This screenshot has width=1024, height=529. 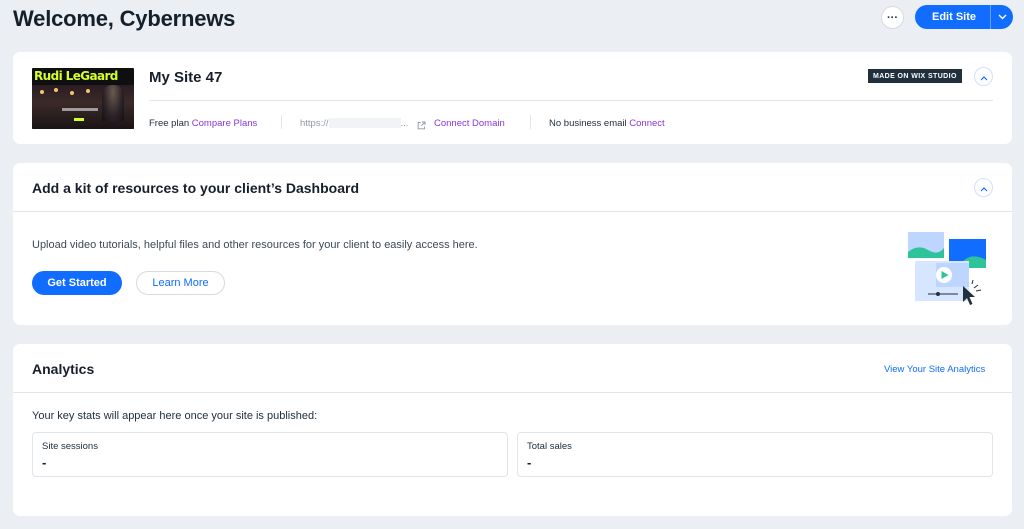 What do you see at coordinates (314, 123) in the screenshot?
I see `url-prefix: https://` at bounding box center [314, 123].